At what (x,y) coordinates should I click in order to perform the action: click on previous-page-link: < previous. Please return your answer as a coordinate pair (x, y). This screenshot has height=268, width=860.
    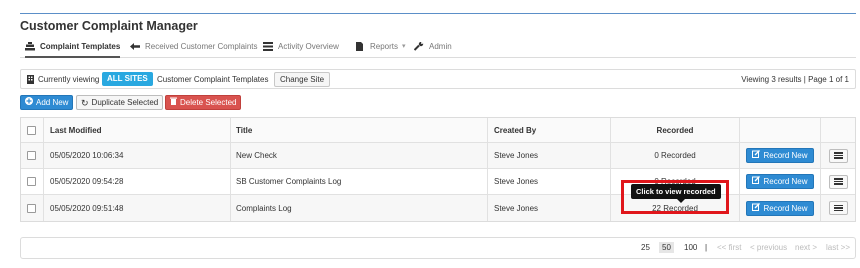
    Looking at the image, I should click on (768, 247).